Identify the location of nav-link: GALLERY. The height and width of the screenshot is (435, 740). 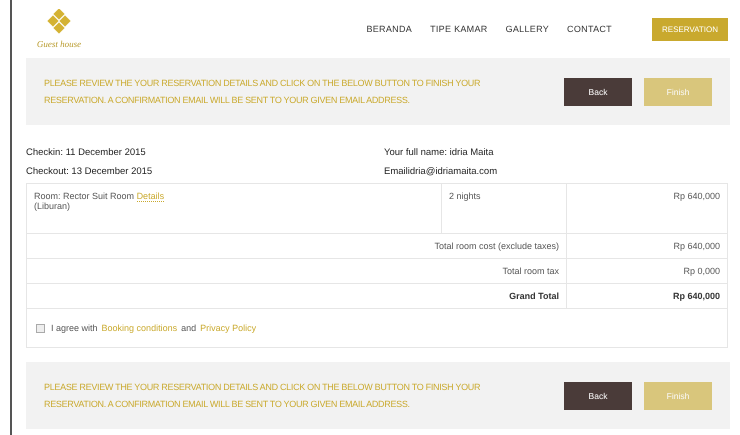
(528, 29).